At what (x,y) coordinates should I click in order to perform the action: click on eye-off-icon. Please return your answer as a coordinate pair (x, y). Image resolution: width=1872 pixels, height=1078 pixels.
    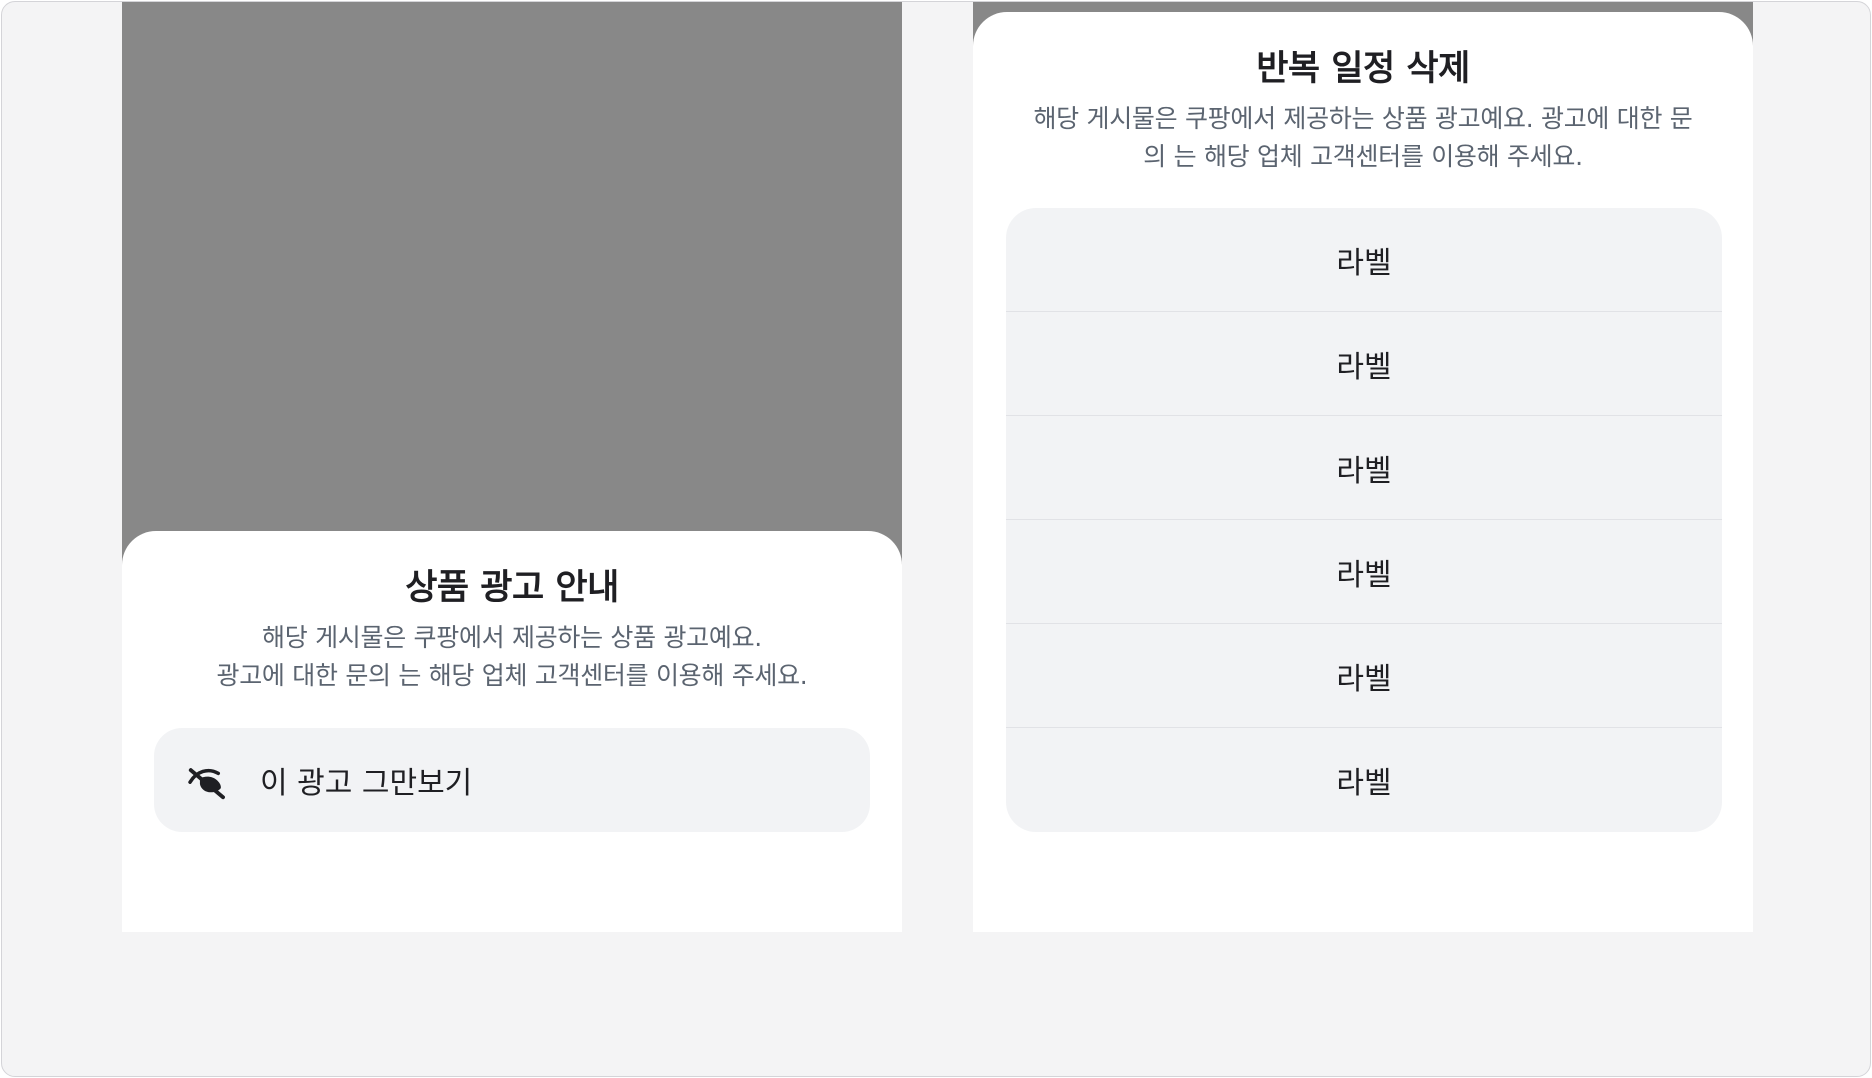
    Looking at the image, I should click on (208, 780).